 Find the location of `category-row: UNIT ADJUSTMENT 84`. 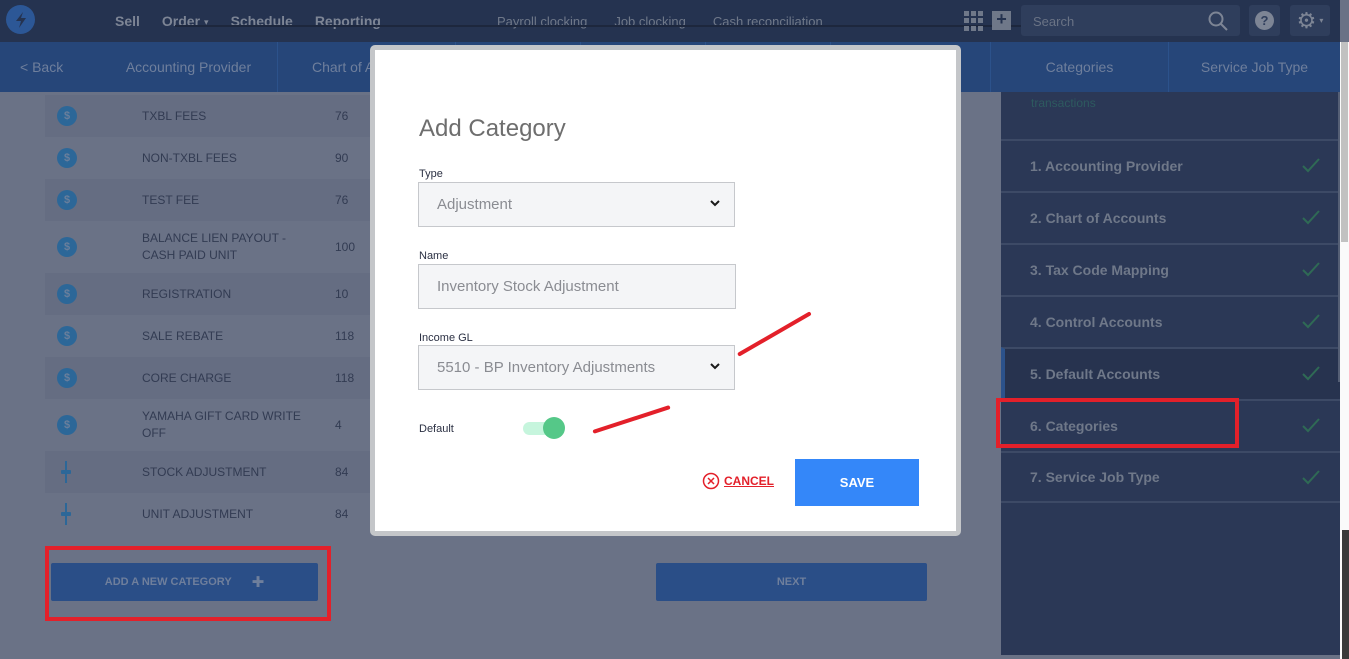

category-row: UNIT ADJUSTMENT 84 is located at coordinates (210, 514).